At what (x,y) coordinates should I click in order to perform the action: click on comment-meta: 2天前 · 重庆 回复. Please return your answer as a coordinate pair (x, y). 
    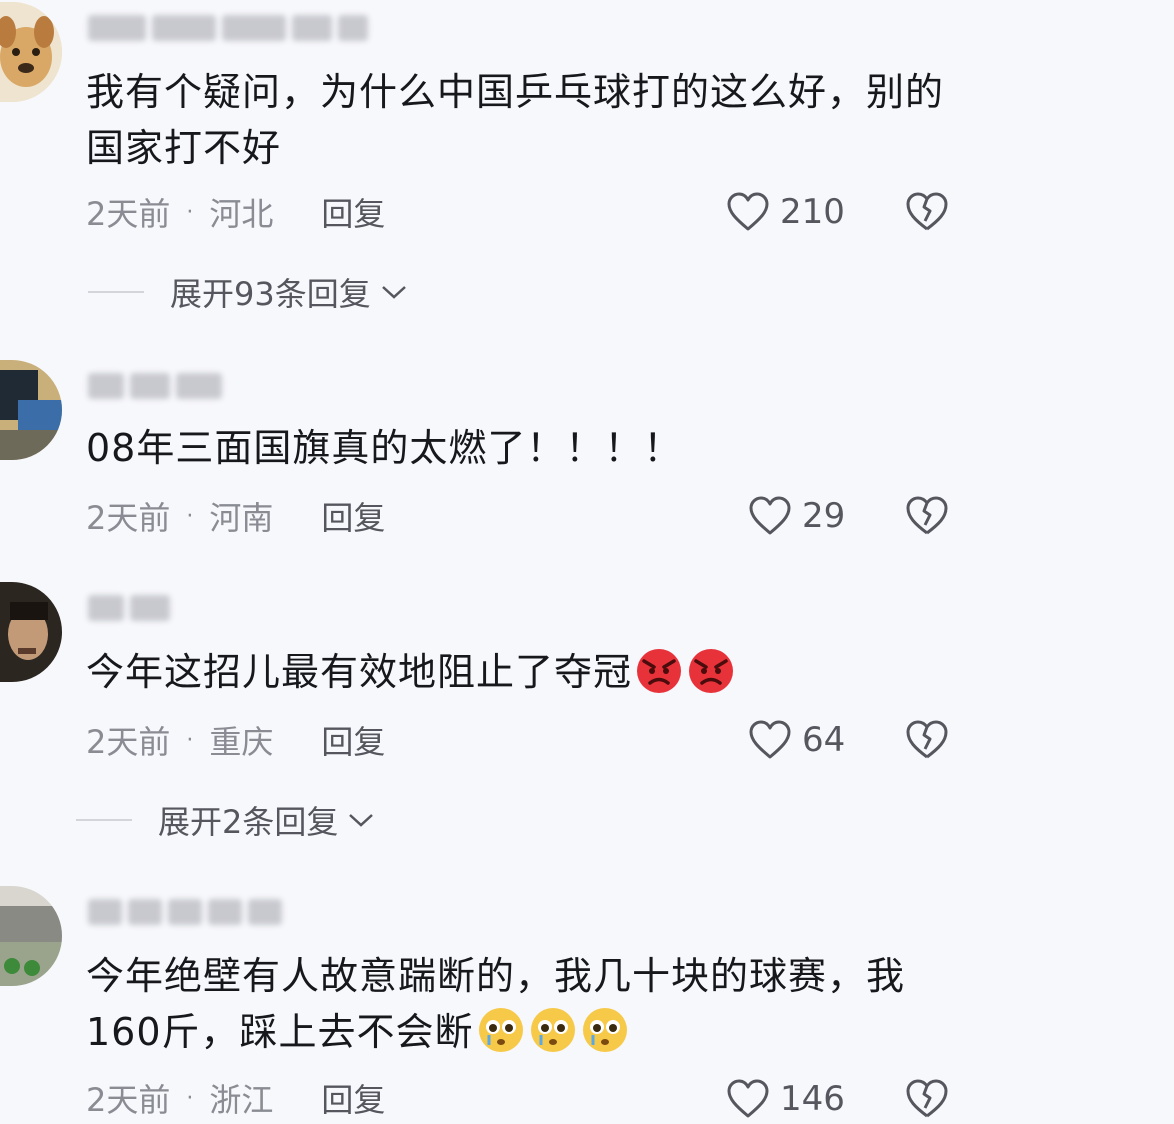
    Looking at the image, I should click on (235, 740).